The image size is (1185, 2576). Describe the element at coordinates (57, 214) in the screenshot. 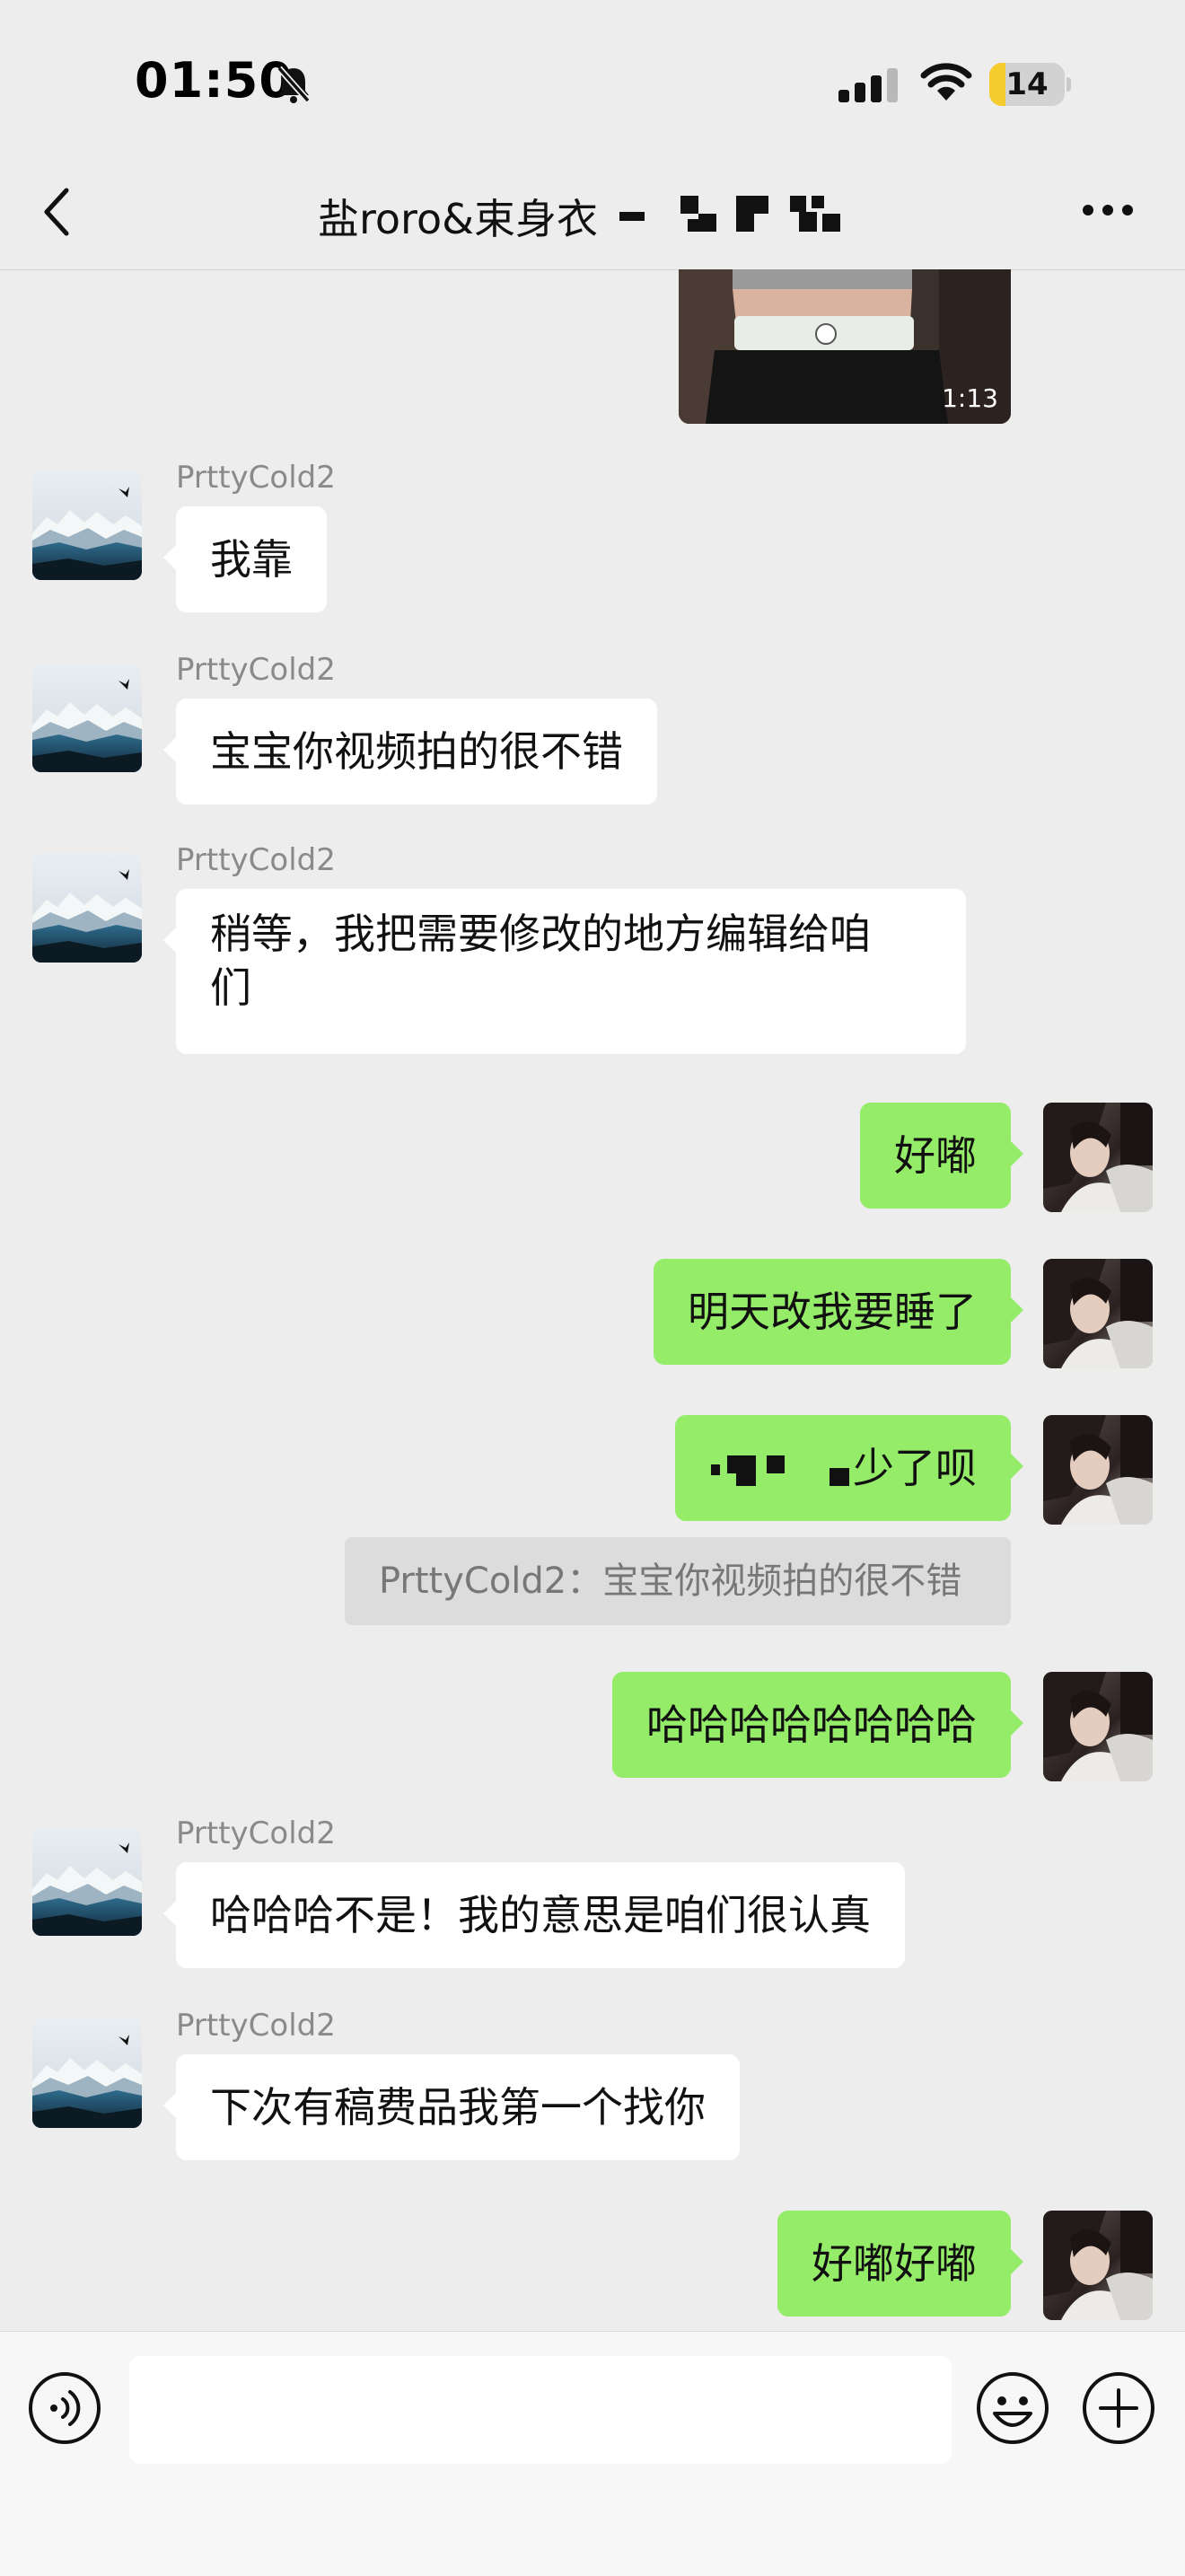

I see `back-icon` at that location.